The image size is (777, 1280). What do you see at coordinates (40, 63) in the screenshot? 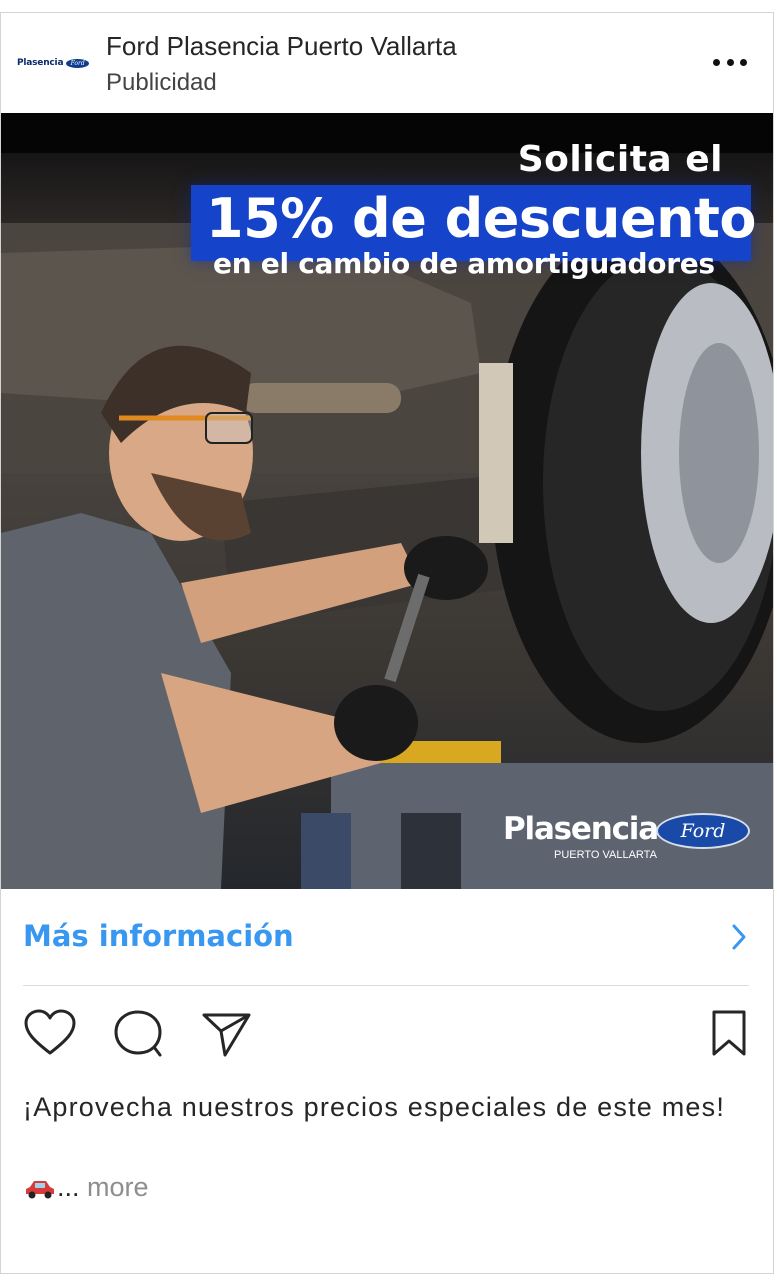
I see `avatar-brand-text: Plasencia` at bounding box center [40, 63].